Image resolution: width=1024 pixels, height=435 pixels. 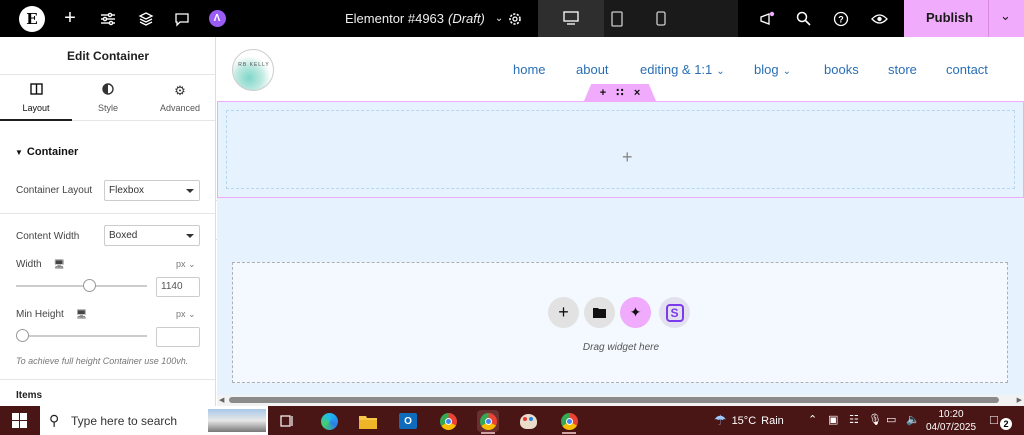 I want to click on battery-icon: ▭, so click(x=891, y=419).